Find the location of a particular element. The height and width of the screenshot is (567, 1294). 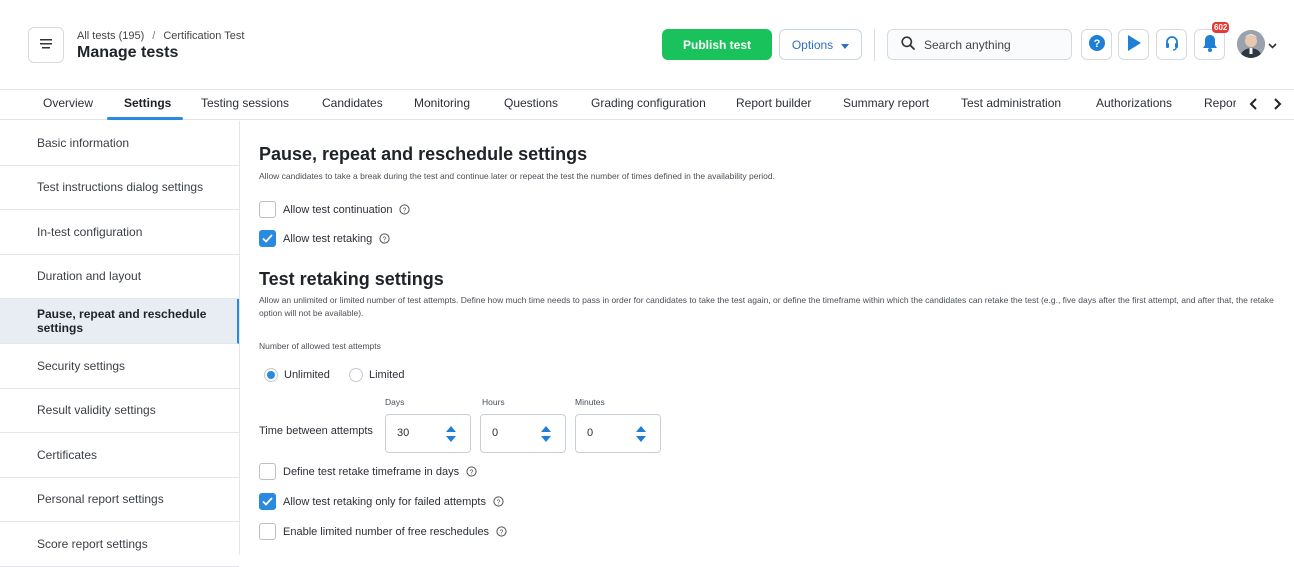

notifications-button is located at coordinates (1209, 44).